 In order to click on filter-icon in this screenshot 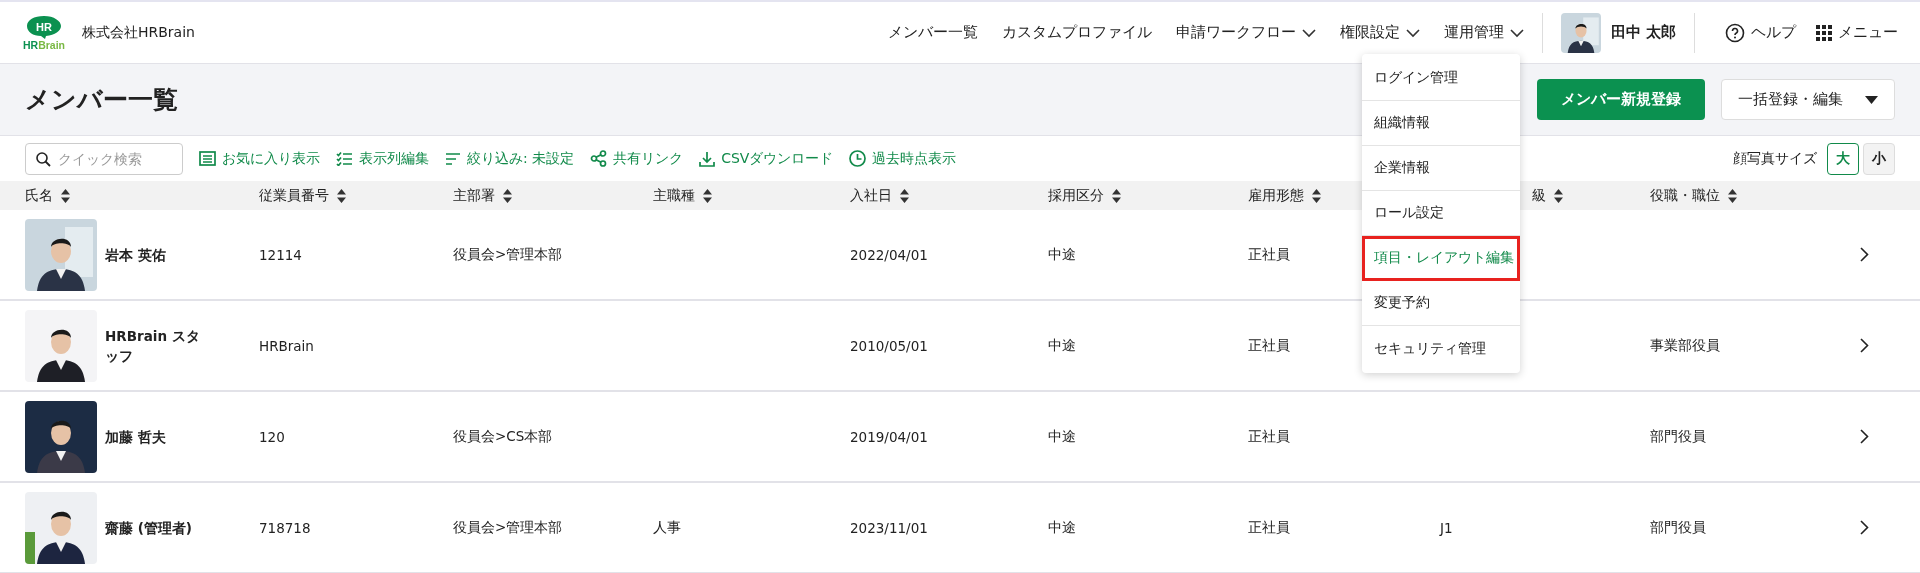, I will do `click(453, 158)`.